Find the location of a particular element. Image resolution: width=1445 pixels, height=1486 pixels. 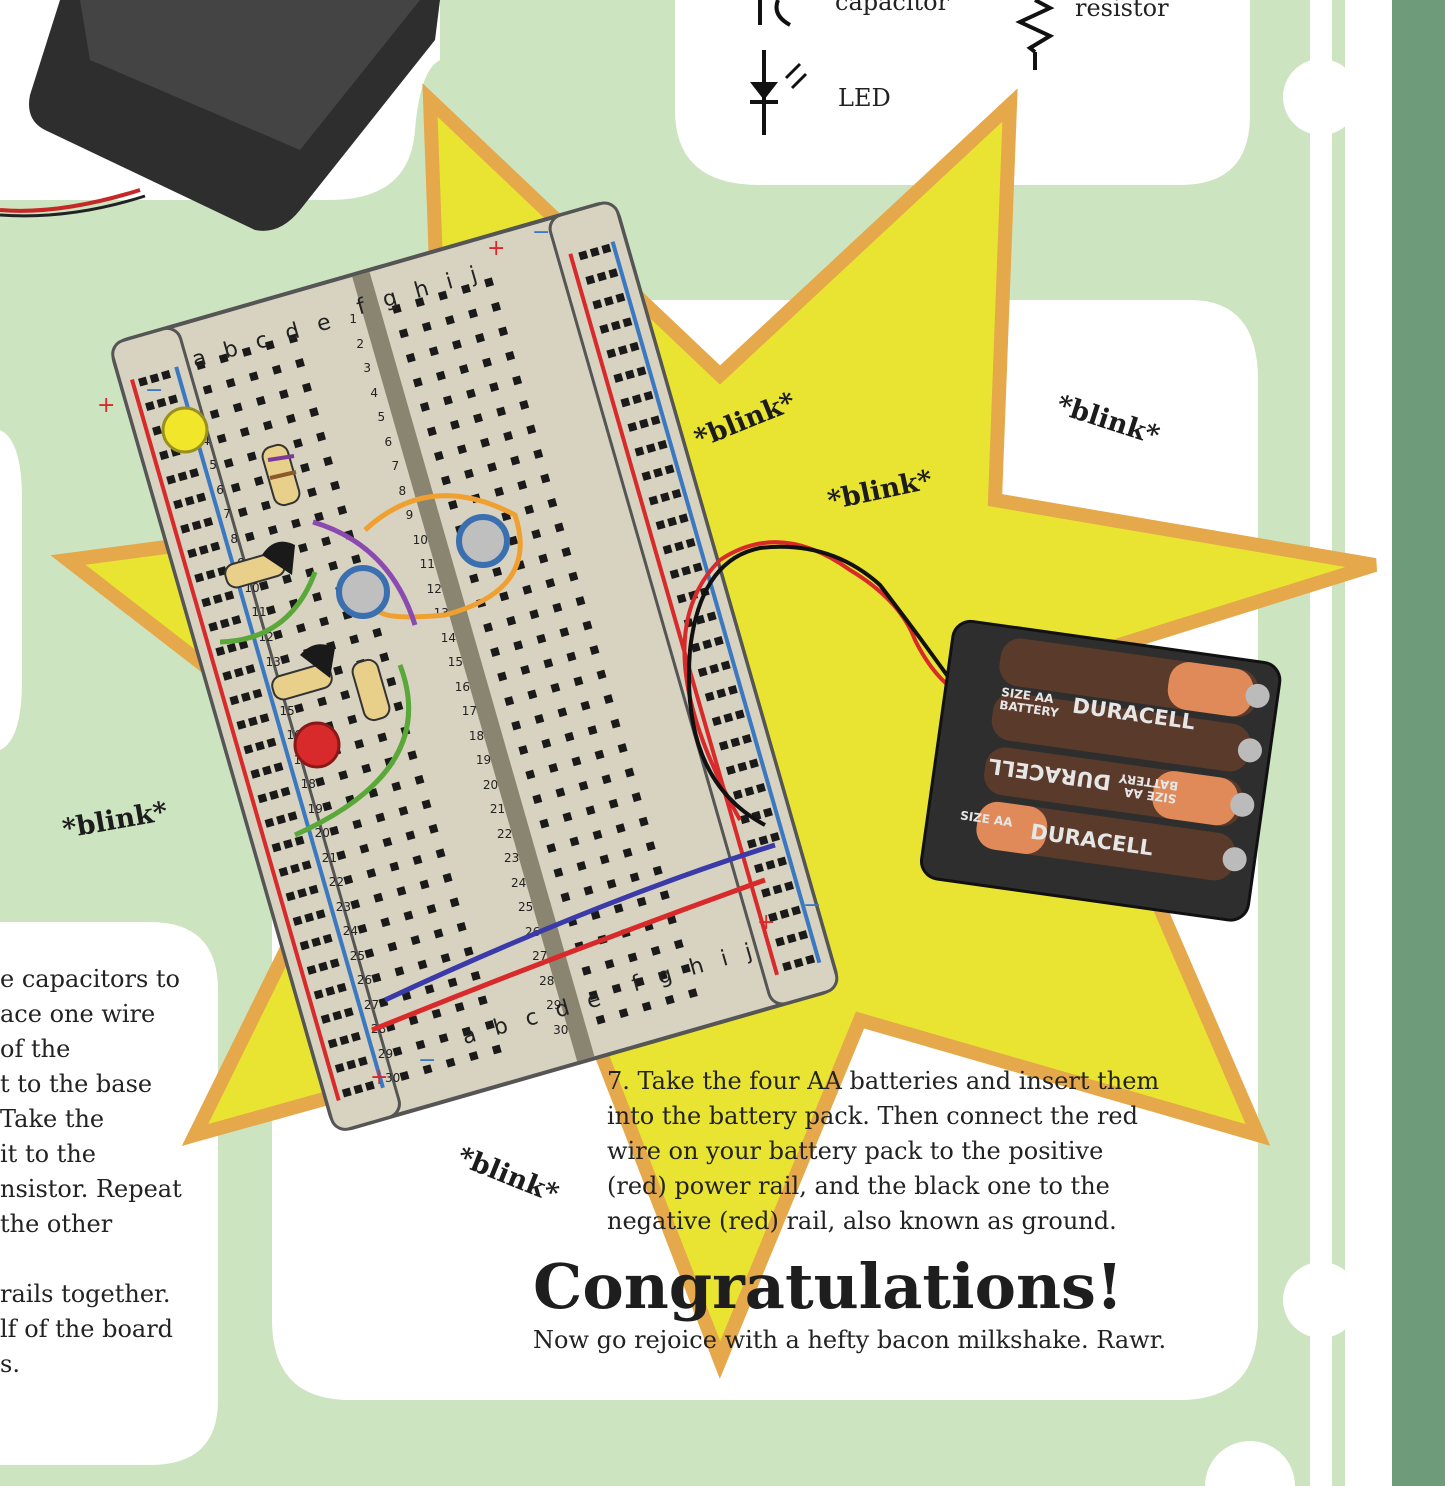

congratulations-title: Congratulations! is located at coordinates (828, 1286).